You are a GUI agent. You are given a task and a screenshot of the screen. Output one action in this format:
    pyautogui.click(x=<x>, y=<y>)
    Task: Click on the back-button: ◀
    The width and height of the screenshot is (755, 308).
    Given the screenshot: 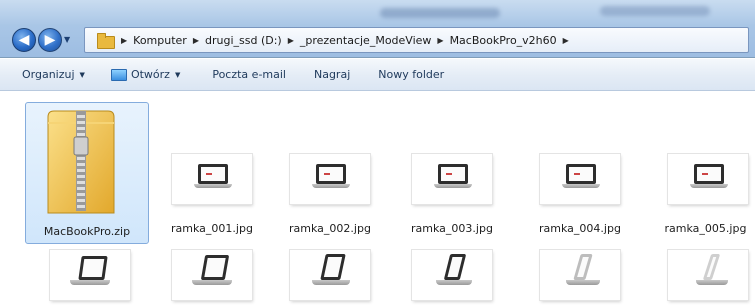 What is the action you would take?
    pyautogui.click(x=24, y=40)
    